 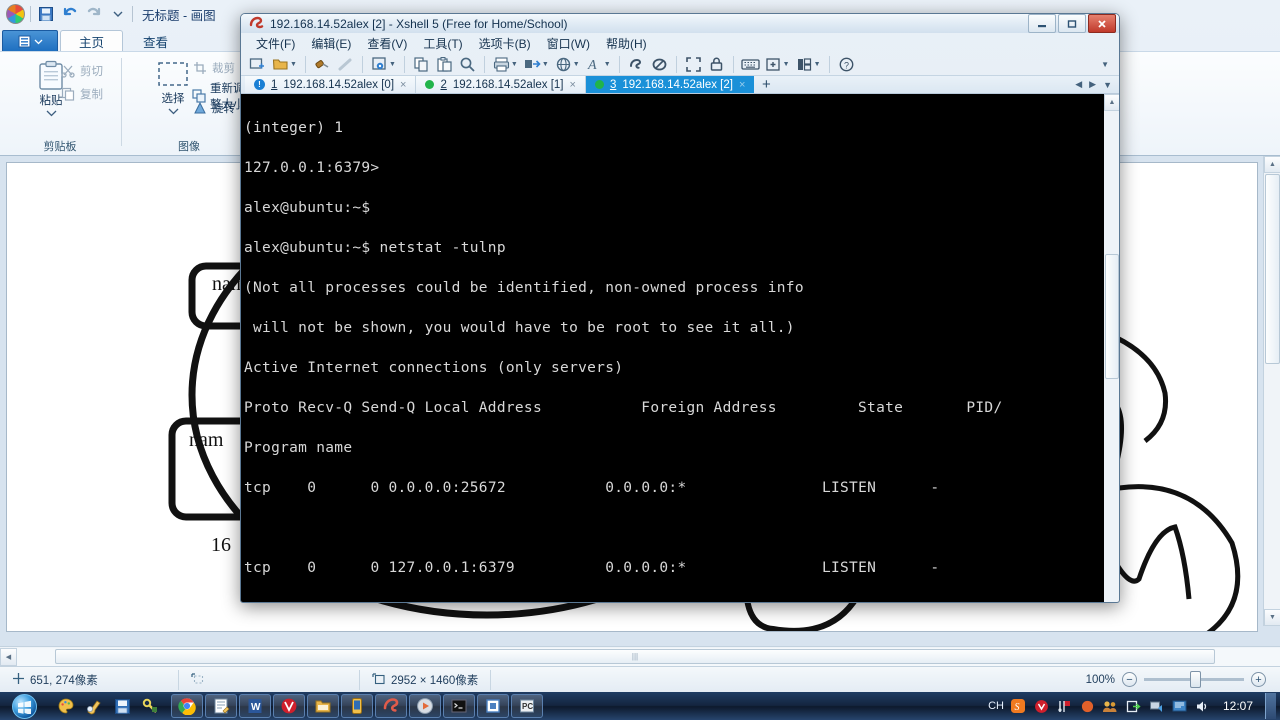 I want to click on scroll-track: |||, so click(x=648, y=656).